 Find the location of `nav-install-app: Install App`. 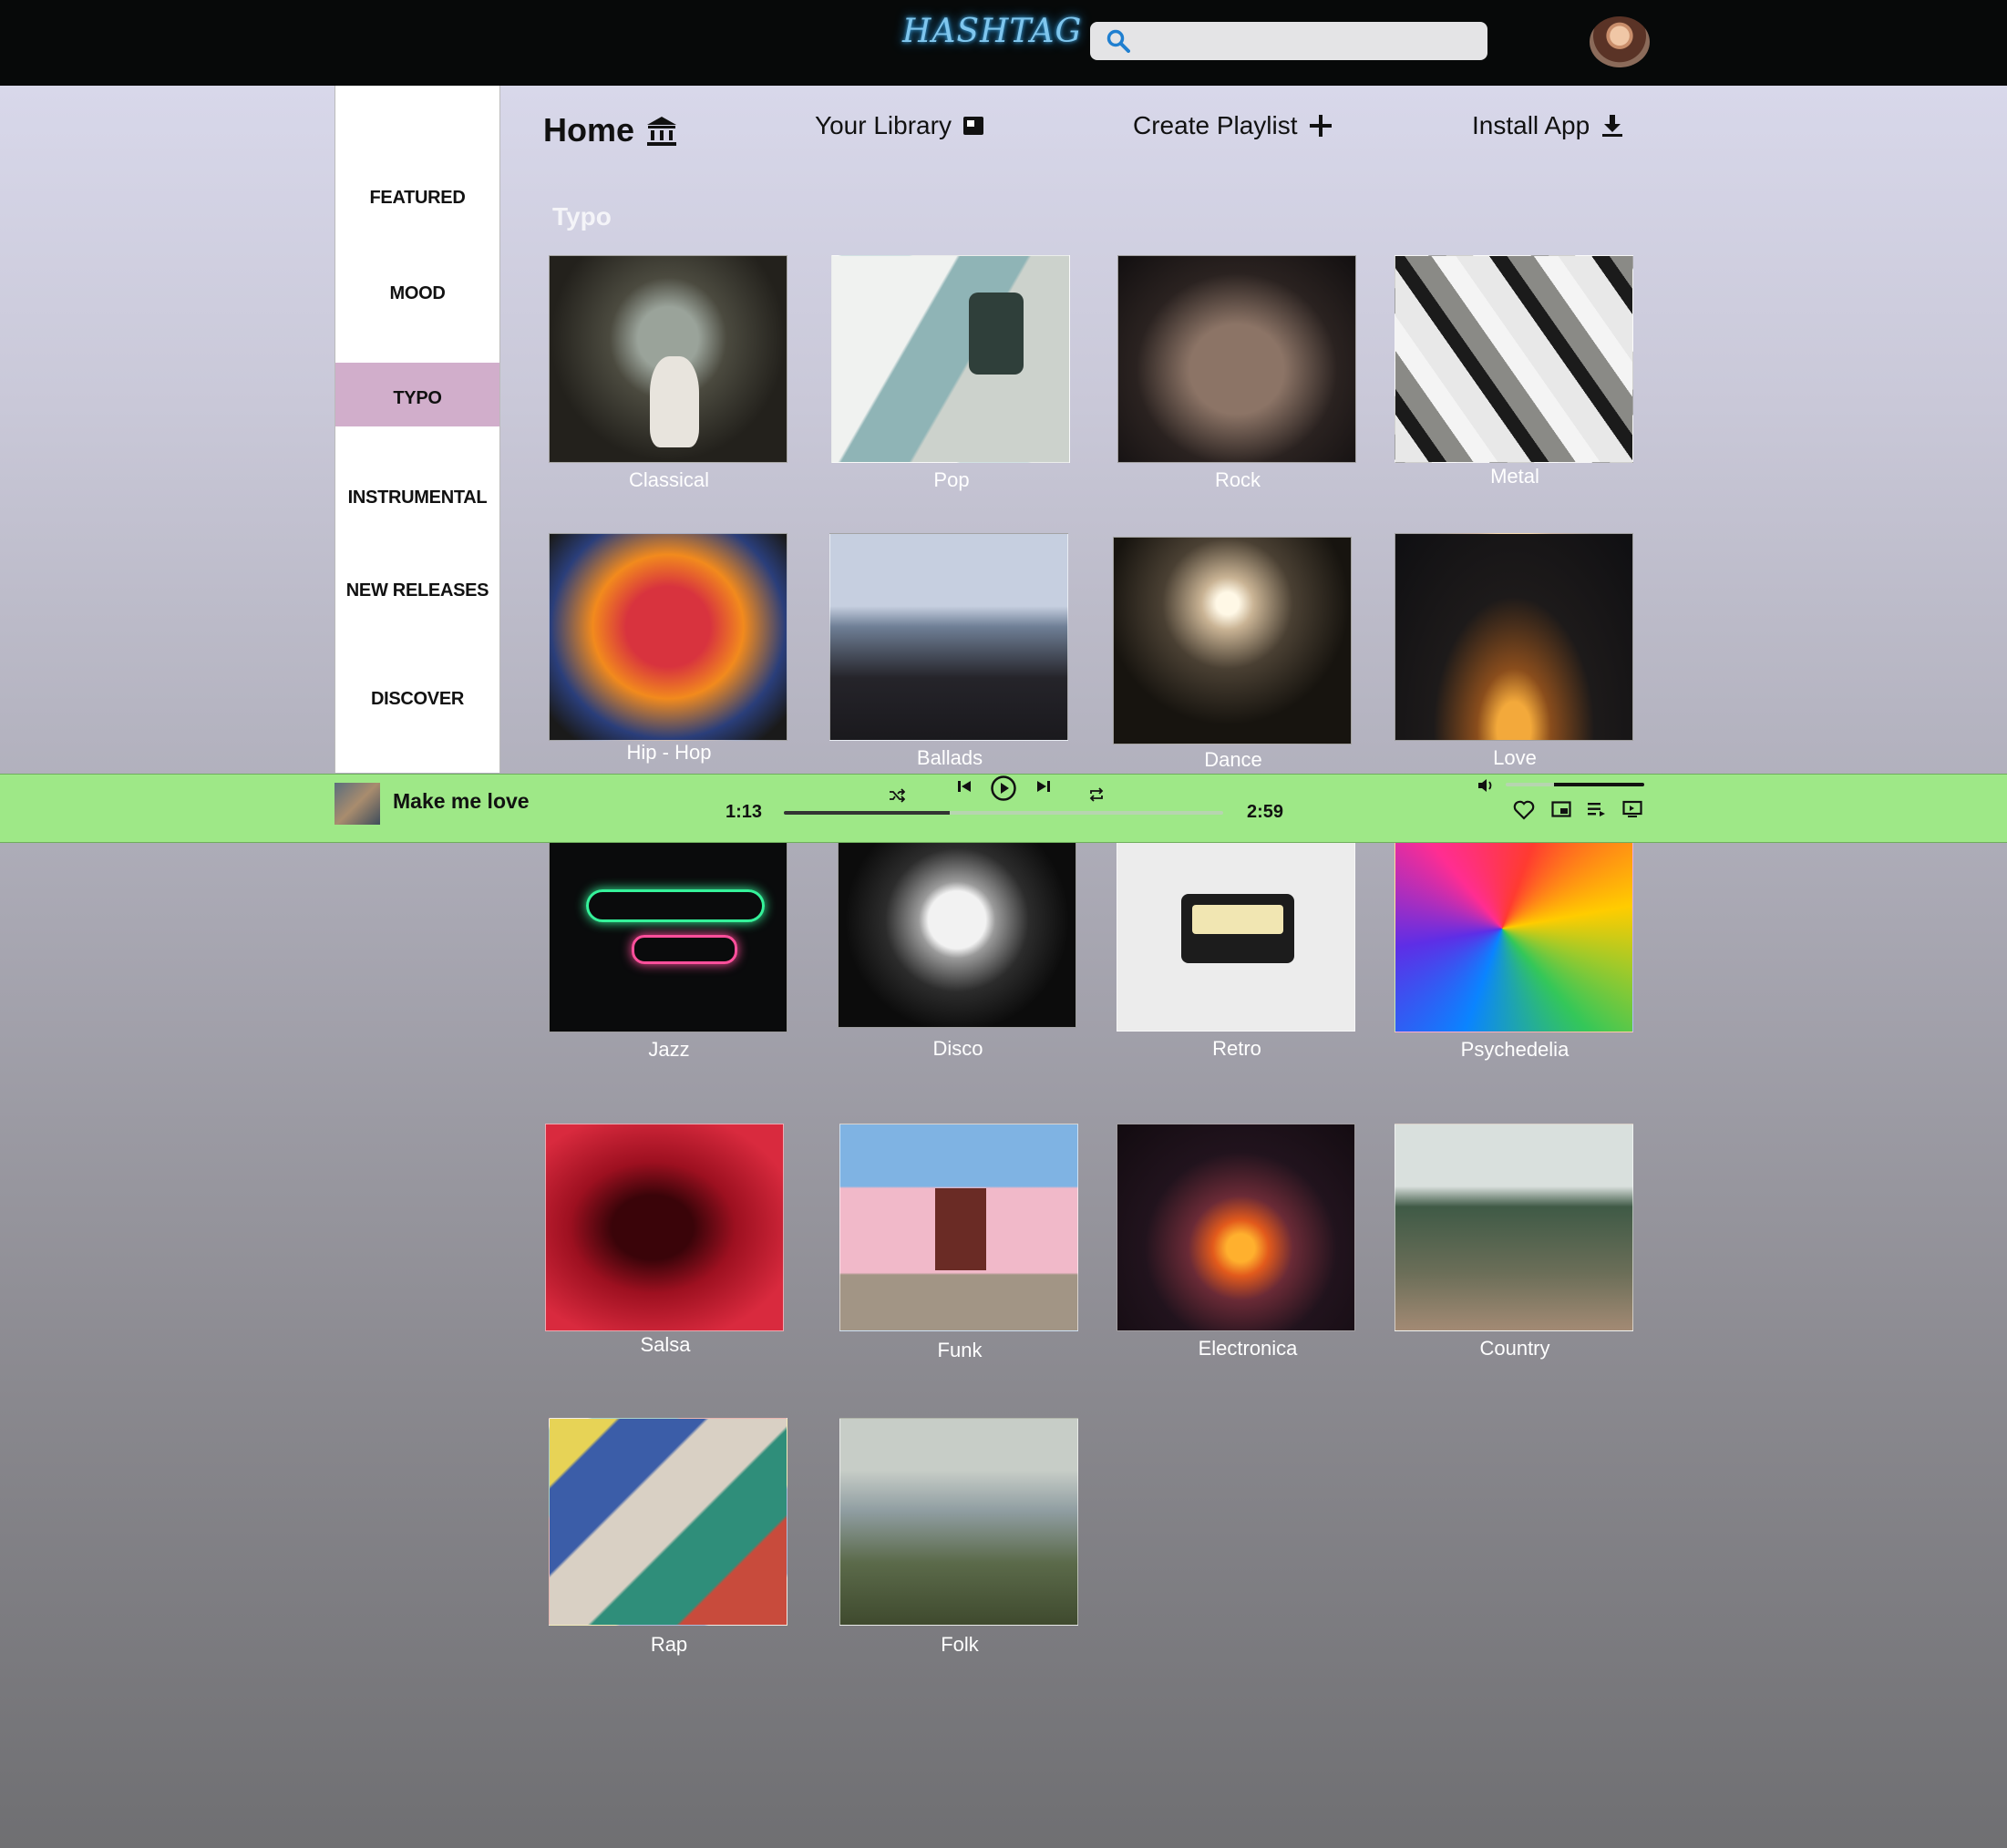

nav-install-app: Install App is located at coordinates (1548, 125).